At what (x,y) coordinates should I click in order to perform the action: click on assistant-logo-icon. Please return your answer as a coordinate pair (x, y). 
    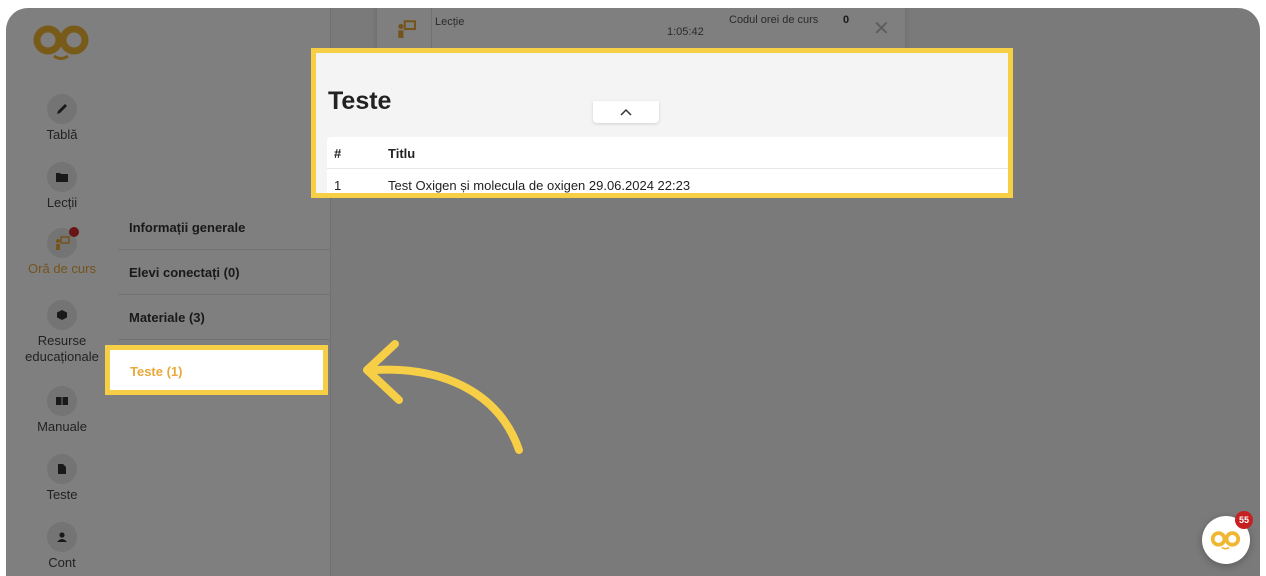
    Looking at the image, I should click on (1225, 540).